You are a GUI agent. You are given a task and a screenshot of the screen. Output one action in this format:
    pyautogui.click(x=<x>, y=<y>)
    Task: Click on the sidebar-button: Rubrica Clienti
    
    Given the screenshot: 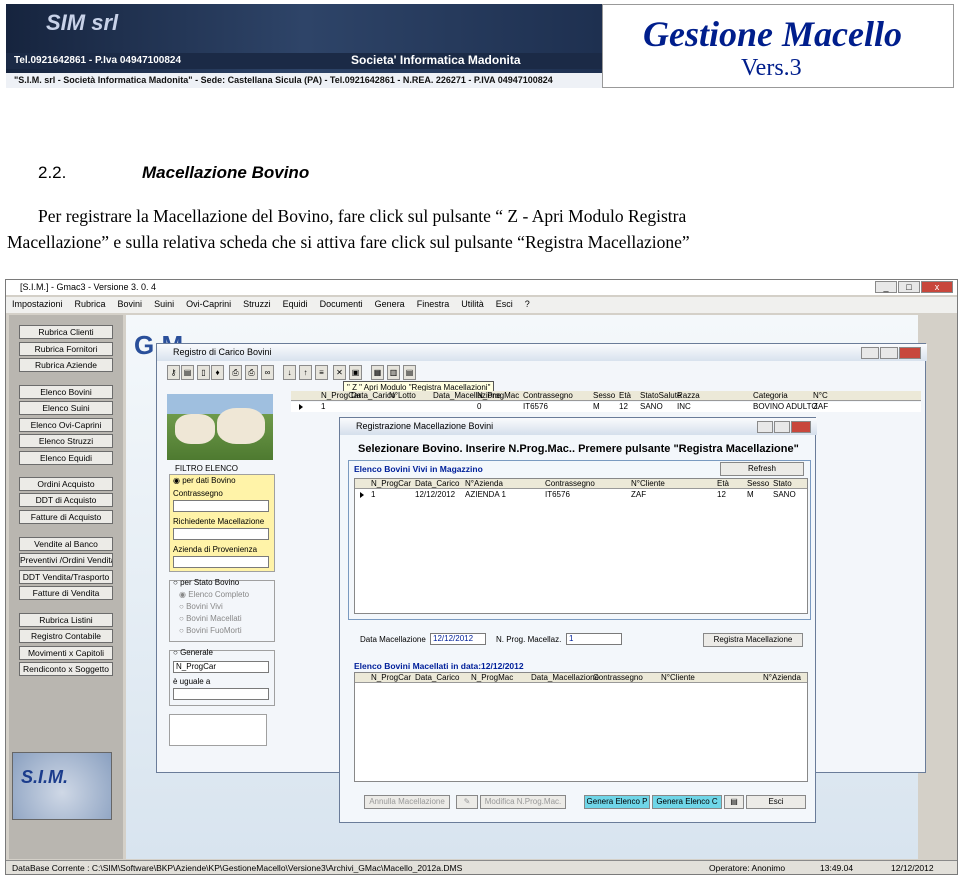 What is the action you would take?
    pyautogui.click(x=66, y=332)
    